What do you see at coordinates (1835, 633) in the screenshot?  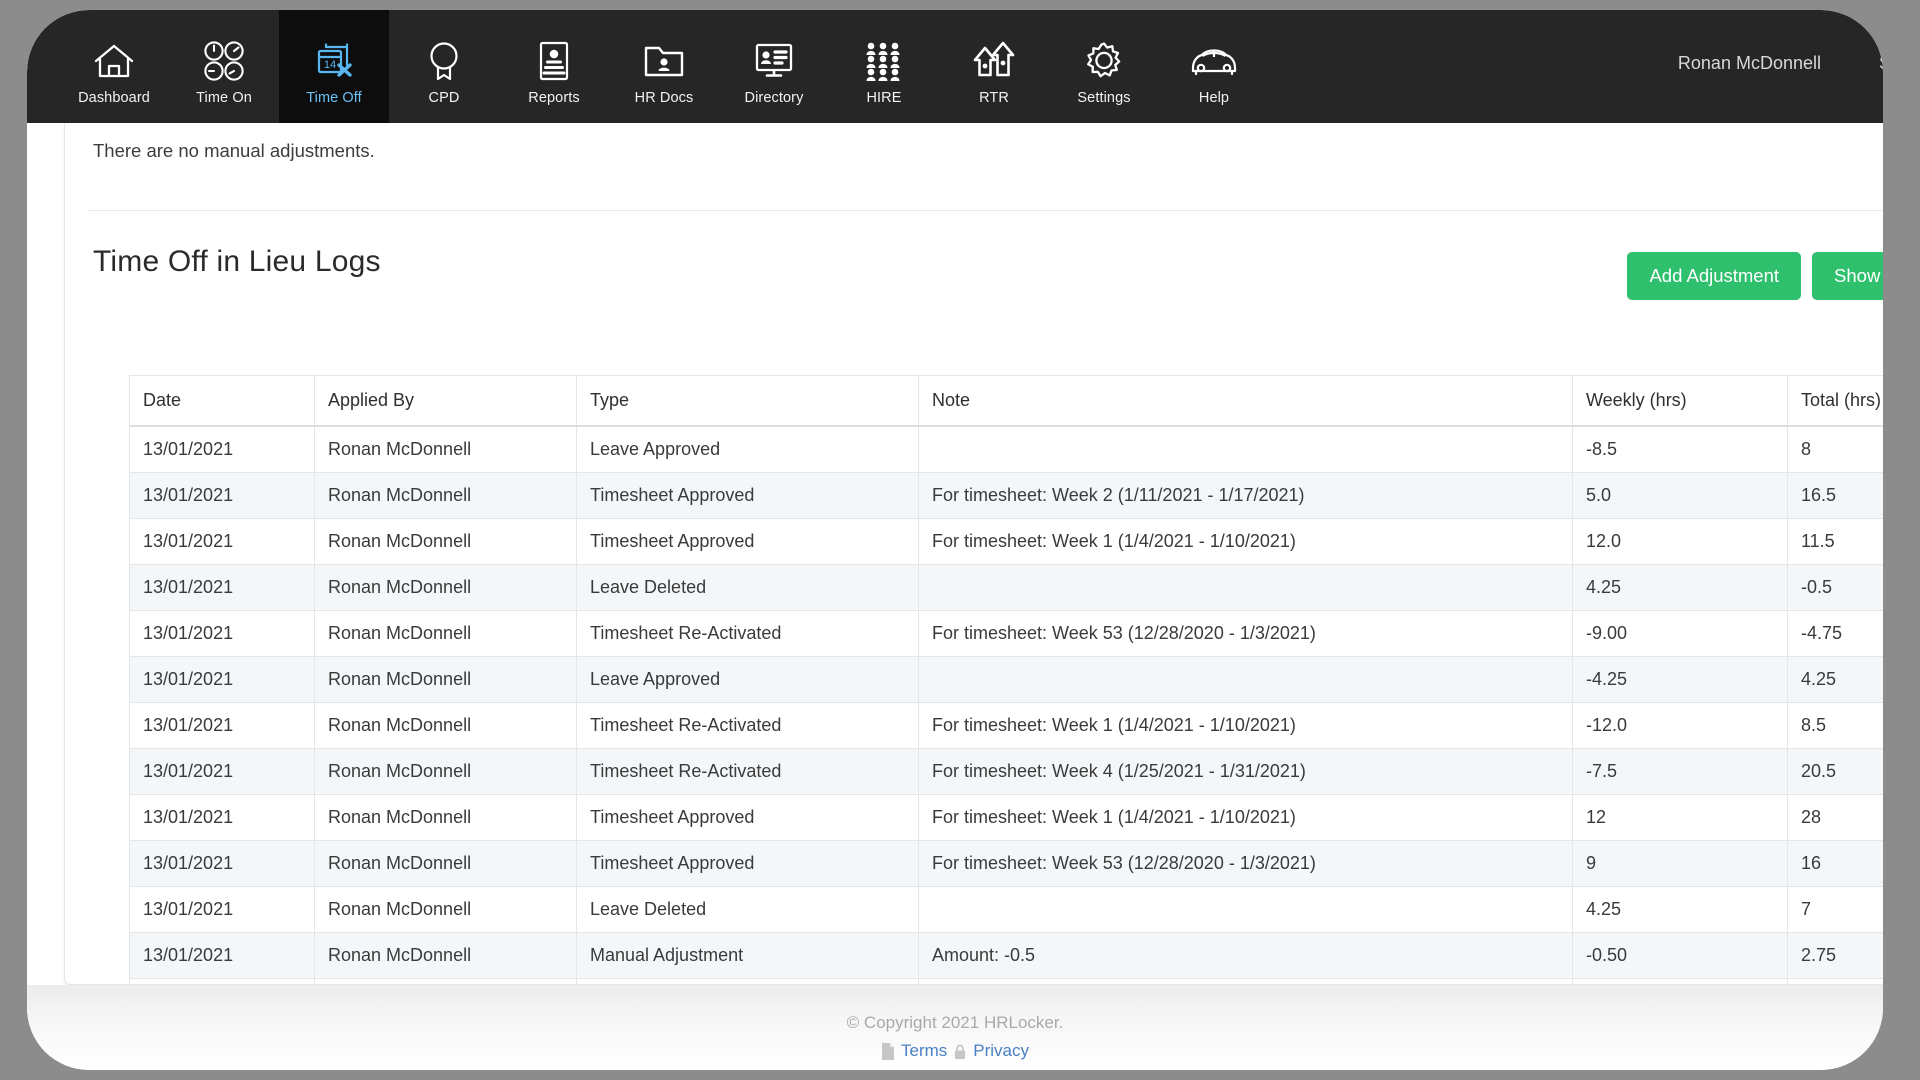 I see `cell-total-hrs: -4.75` at bounding box center [1835, 633].